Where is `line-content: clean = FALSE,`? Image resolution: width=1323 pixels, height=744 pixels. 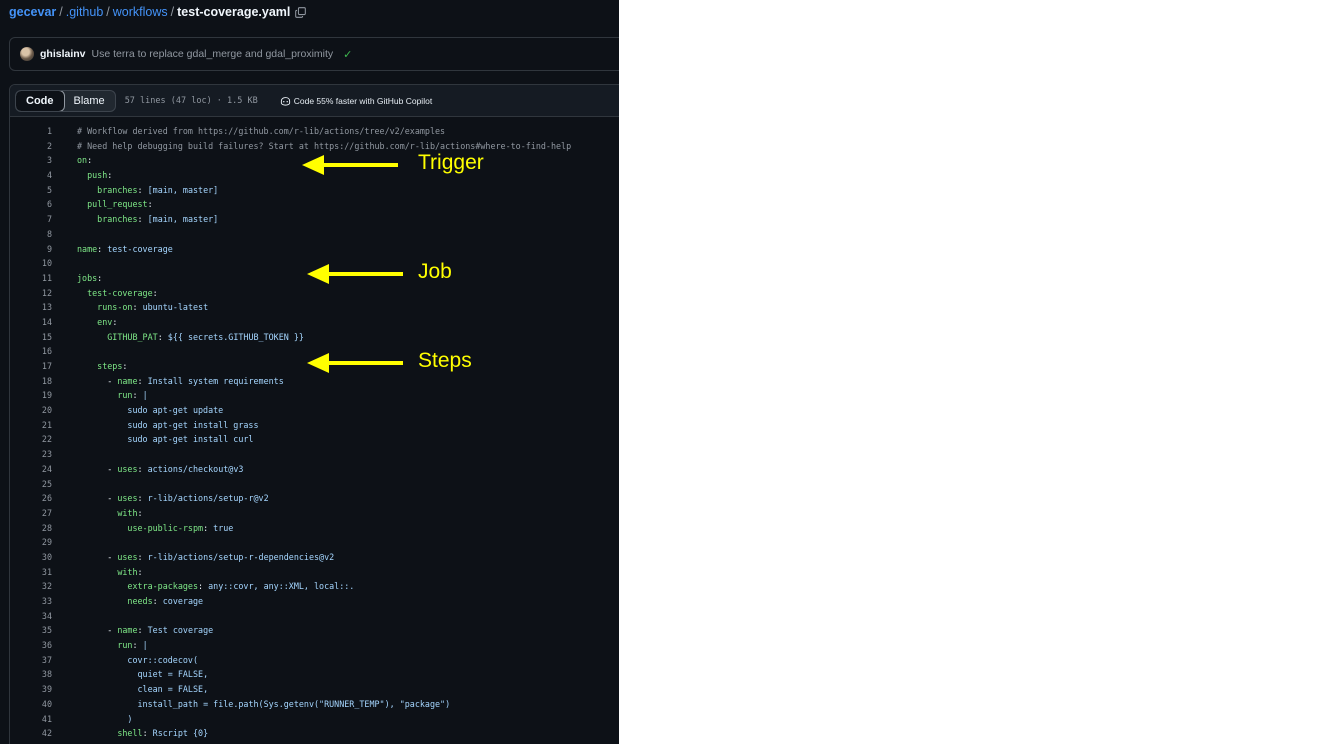 line-content: clean = FALSE, is located at coordinates (143, 689).